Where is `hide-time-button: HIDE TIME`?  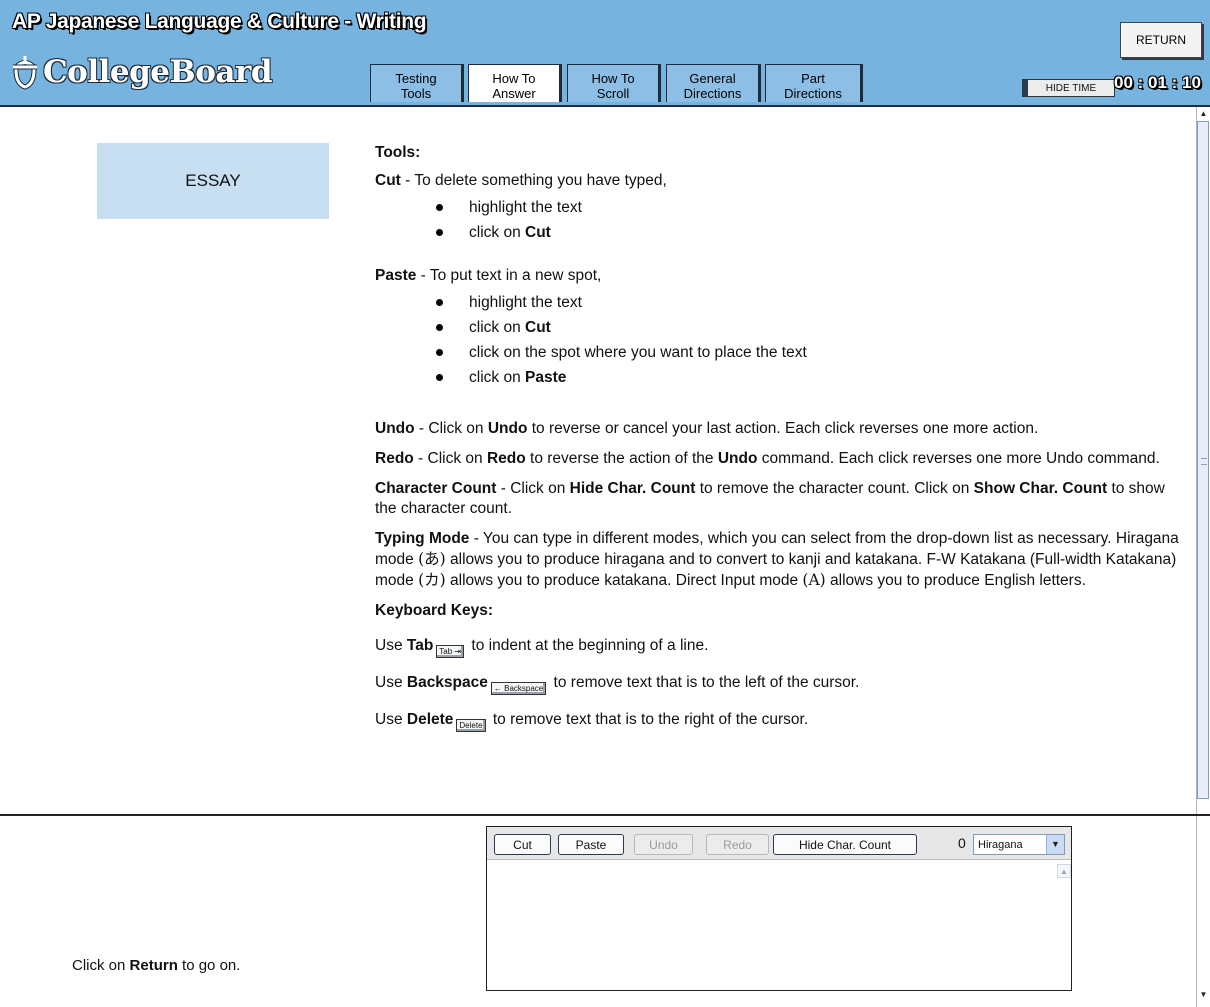 hide-time-button: HIDE TIME is located at coordinates (1068, 88).